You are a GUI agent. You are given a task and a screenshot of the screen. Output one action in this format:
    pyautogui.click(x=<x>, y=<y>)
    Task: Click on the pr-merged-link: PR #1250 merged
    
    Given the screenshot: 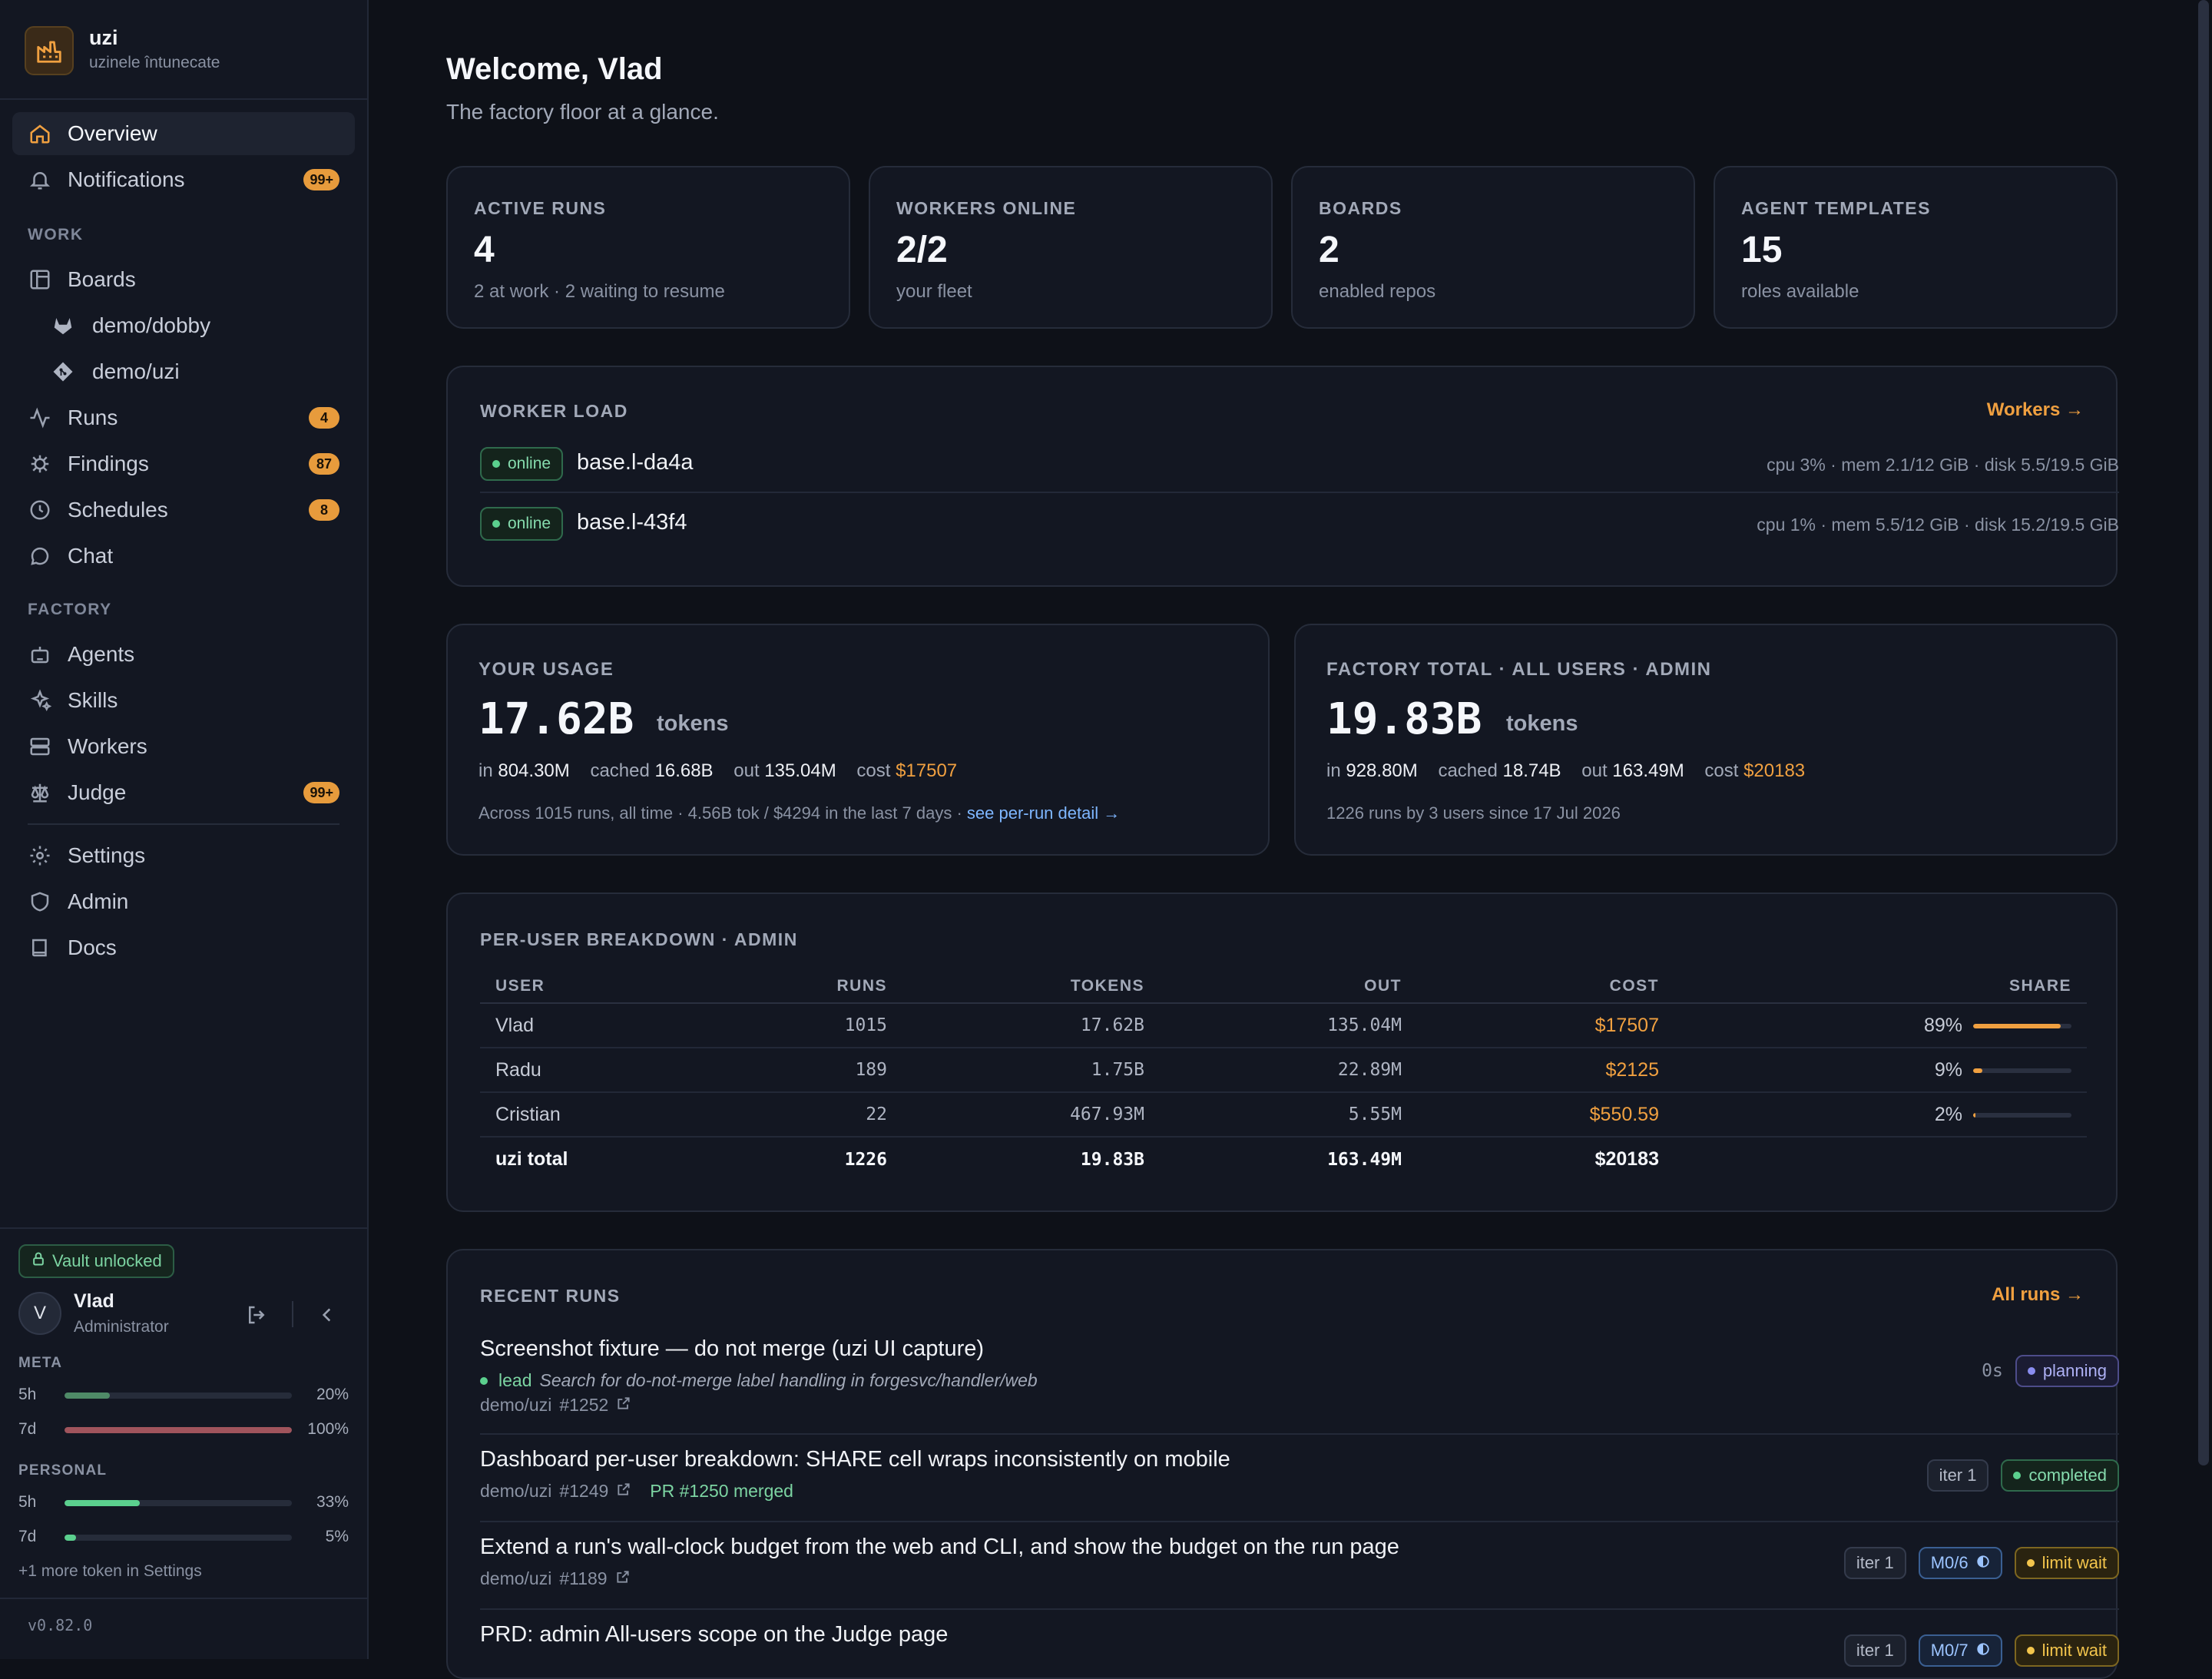 What is the action you would take?
    pyautogui.click(x=721, y=1491)
    